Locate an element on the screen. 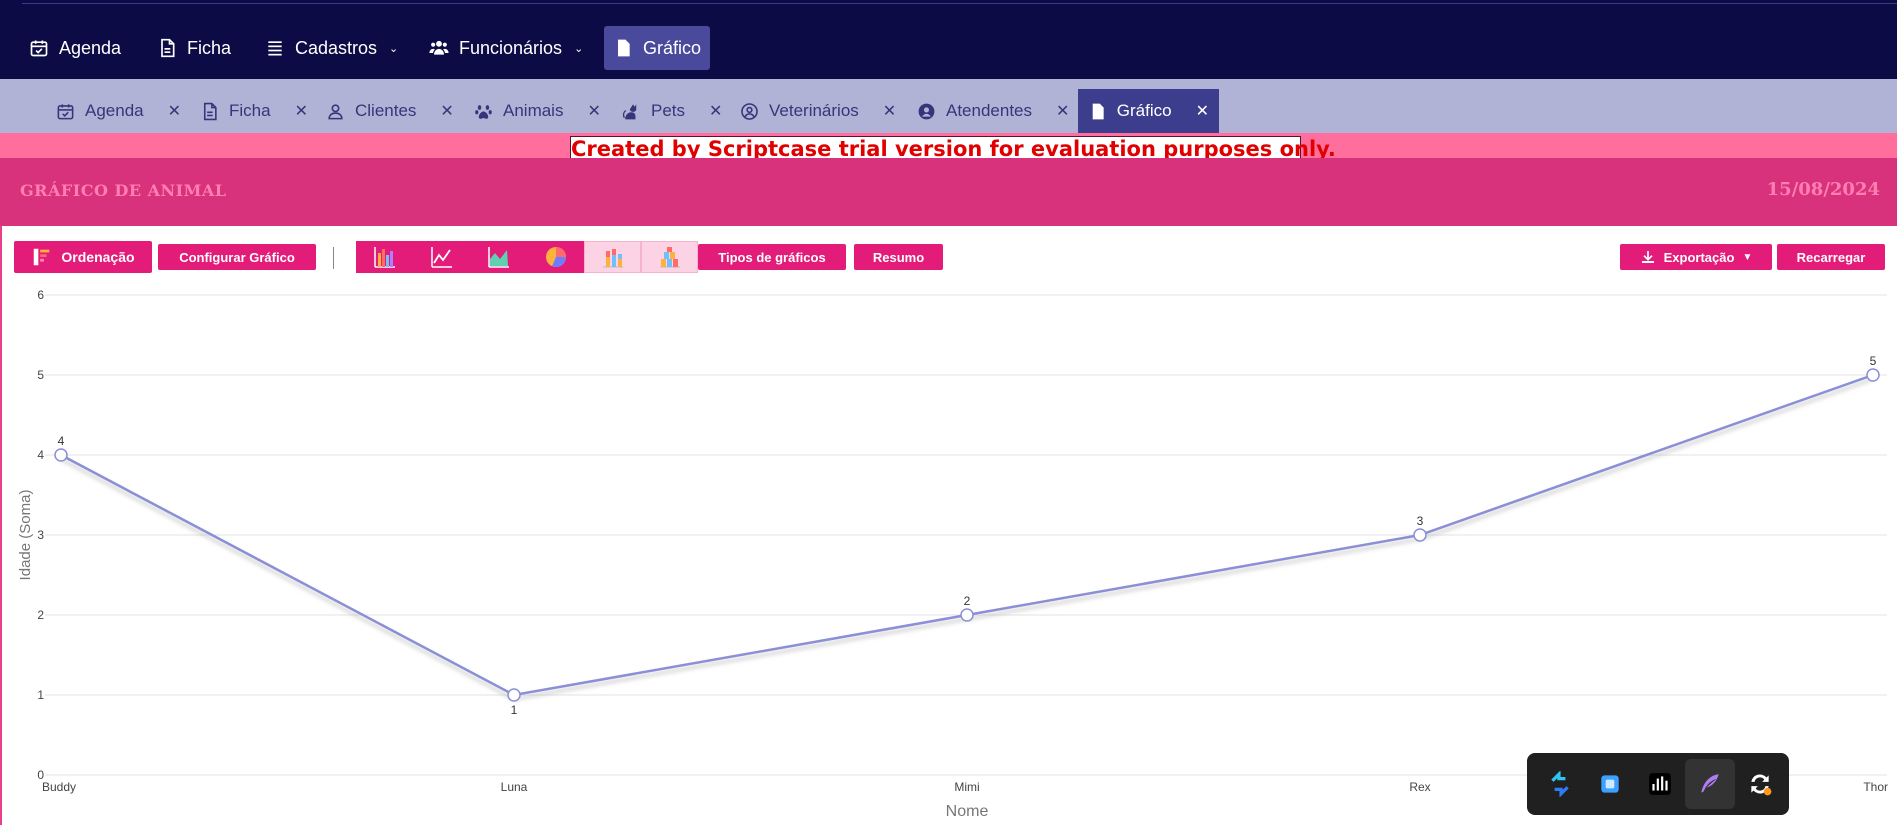  grouped-bar-button is located at coordinates (669, 257).